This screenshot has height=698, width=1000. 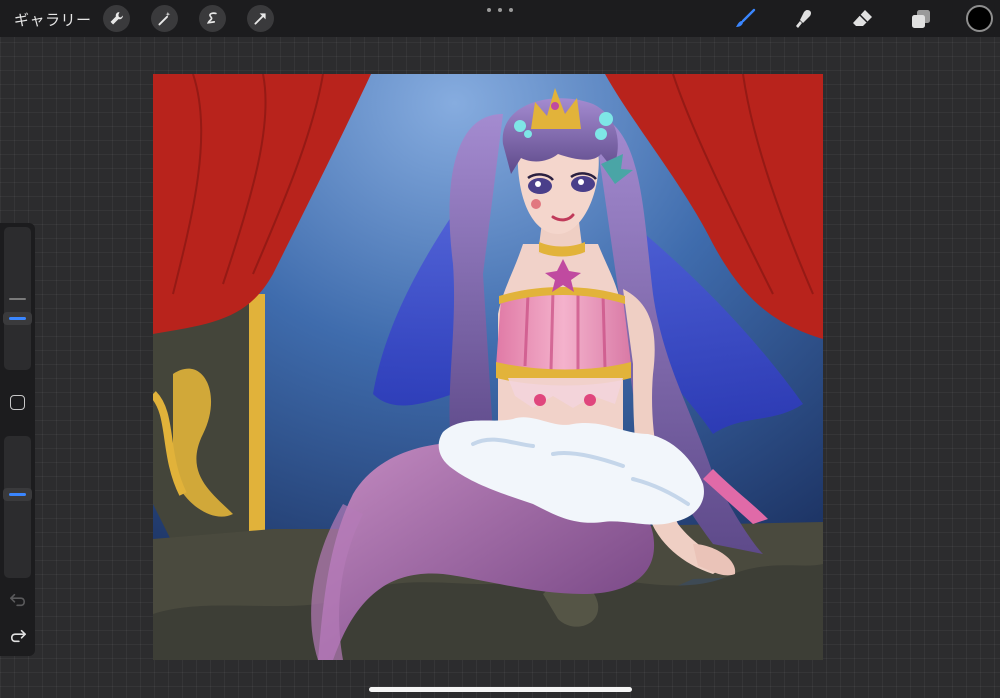 What do you see at coordinates (17, 507) in the screenshot?
I see `opacity-slider` at bounding box center [17, 507].